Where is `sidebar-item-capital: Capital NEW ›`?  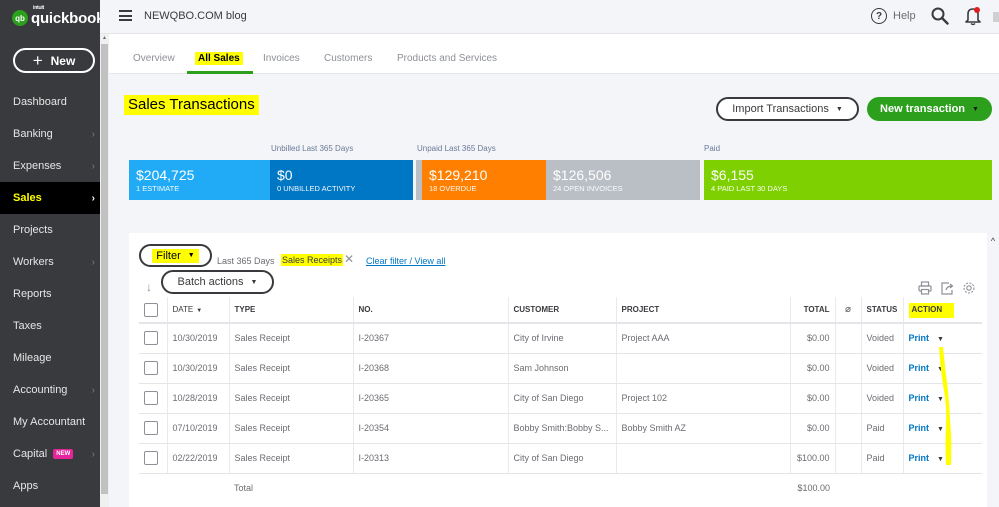 sidebar-item-capital: Capital NEW › is located at coordinates (50, 454).